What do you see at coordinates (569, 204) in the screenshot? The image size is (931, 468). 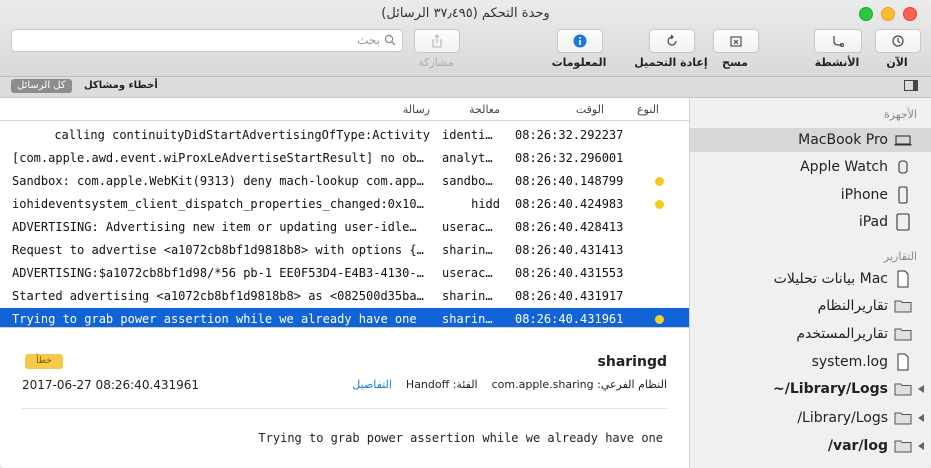 I see `row-time: 08:26:40.424983` at bounding box center [569, 204].